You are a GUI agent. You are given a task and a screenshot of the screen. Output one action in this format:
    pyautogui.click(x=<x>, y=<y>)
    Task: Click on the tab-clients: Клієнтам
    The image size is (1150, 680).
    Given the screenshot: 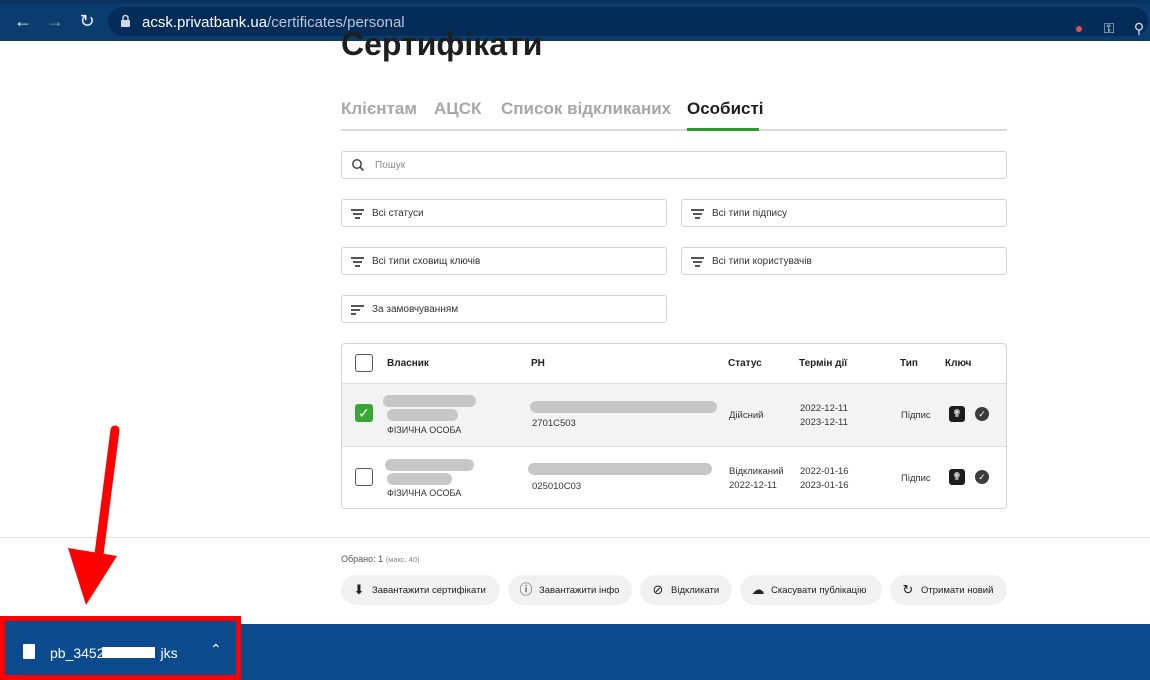 What is the action you would take?
    pyautogui.click(x=379, y=109)
    